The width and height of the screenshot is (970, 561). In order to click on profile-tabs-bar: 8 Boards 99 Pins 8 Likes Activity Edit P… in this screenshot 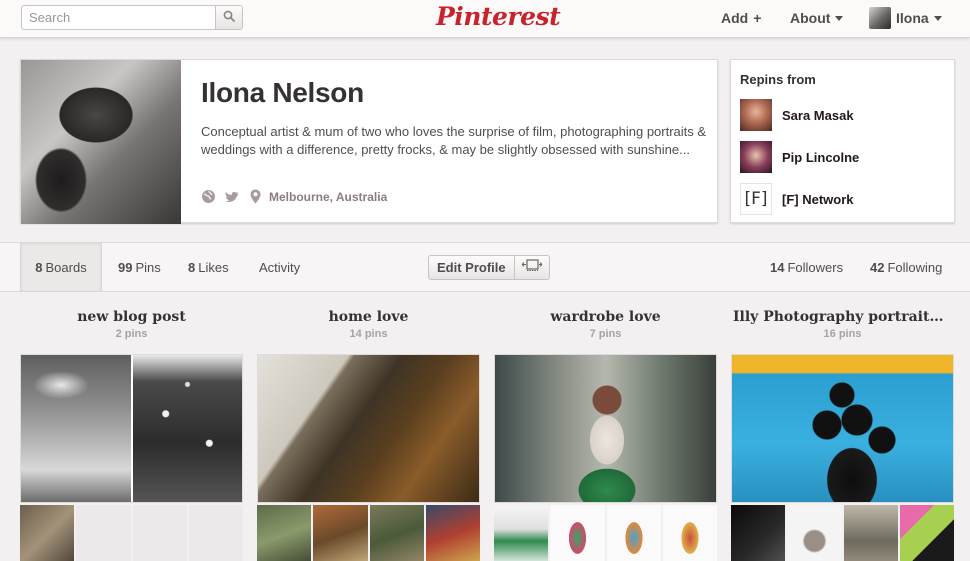, I will do `click(485, 267)`.